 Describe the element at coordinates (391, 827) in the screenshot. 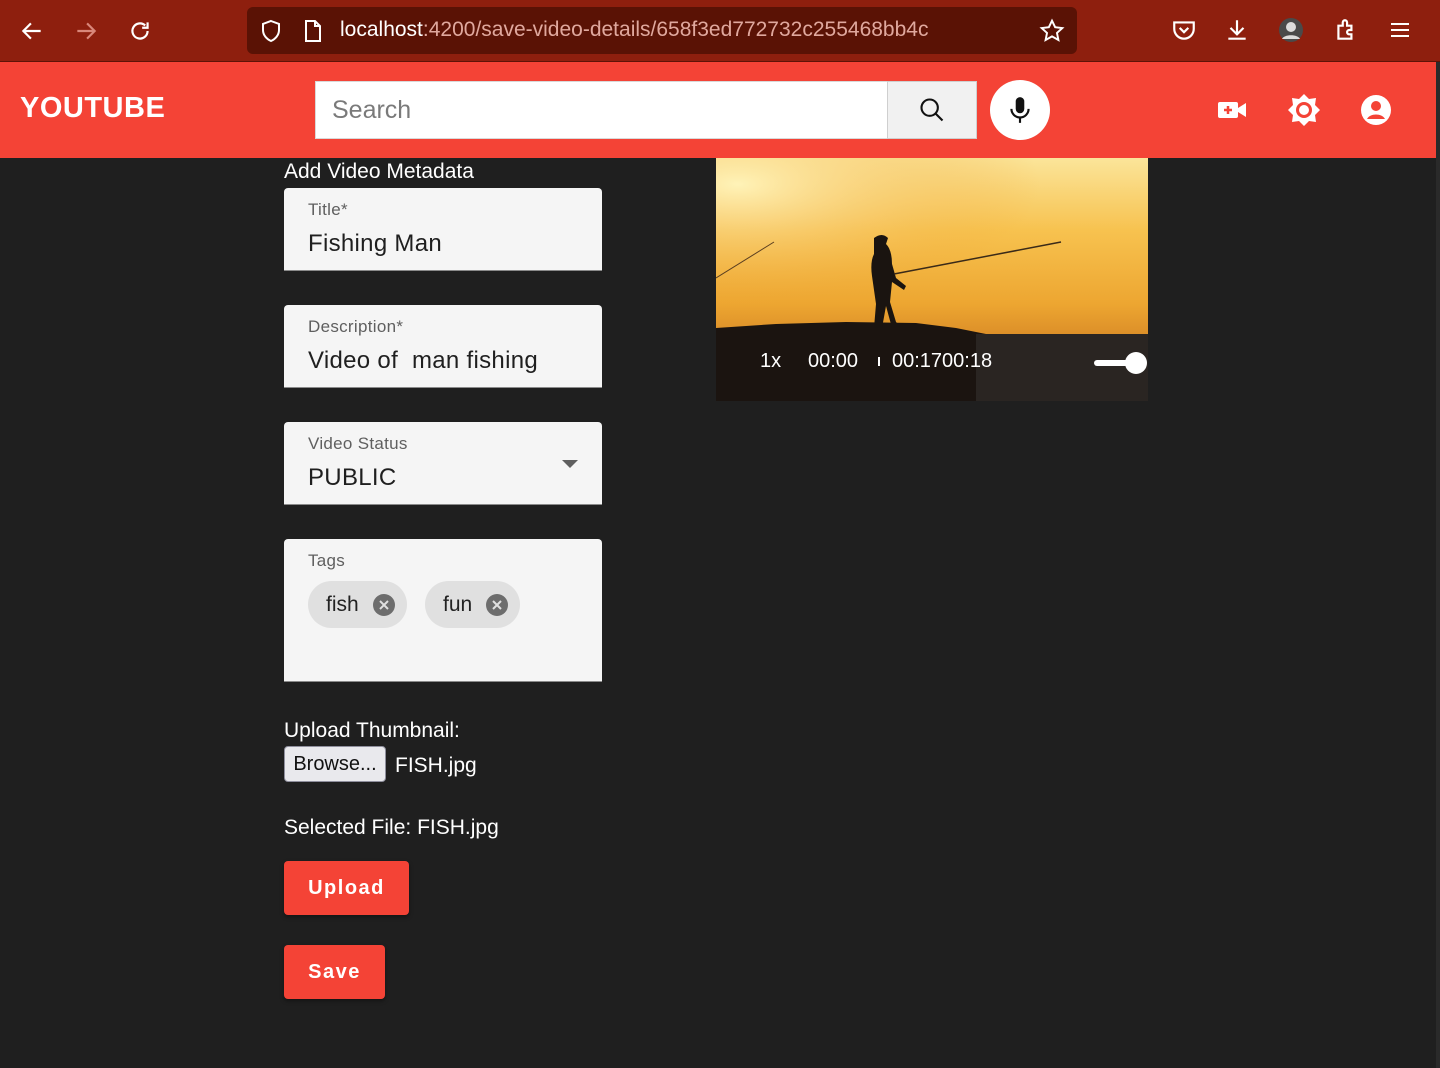

I see `selected-file-text: Selected File: FISH.jpg` at that location.